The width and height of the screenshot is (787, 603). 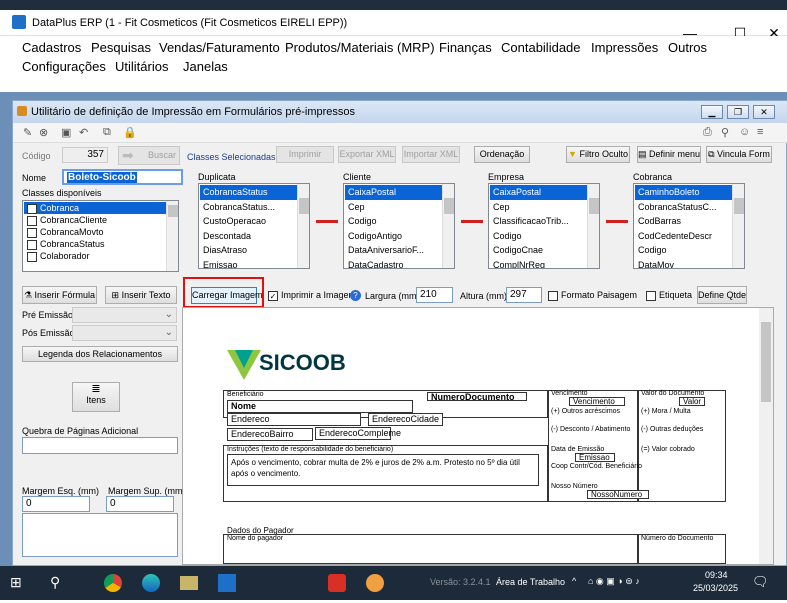 I want to click on field-item: CobrancaStatus, so click(x=248, y=192).